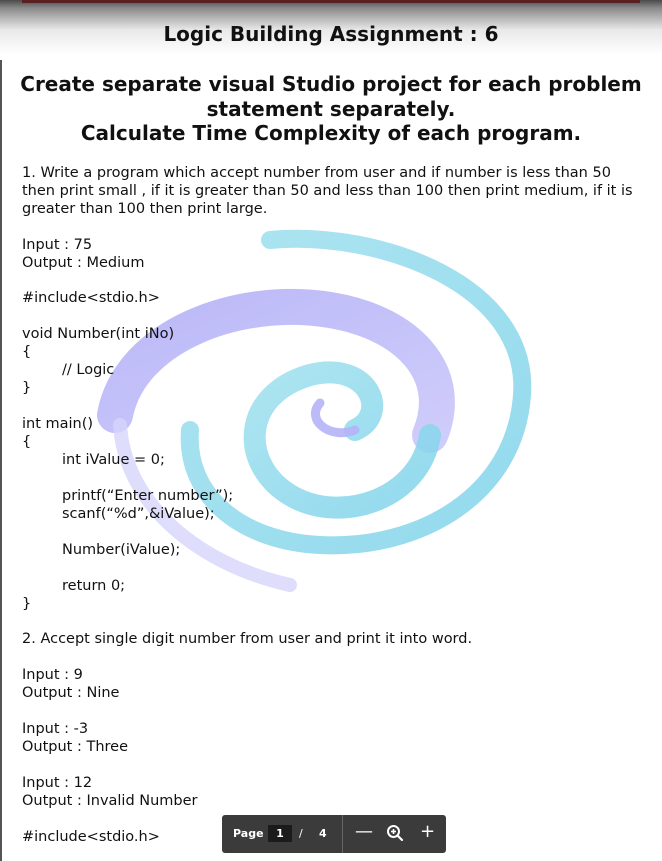 The width and height of the screenshot is (662, 861). Describe the element at coordinates (58, 424) in the screenshot. I see `code-main-signature: int main()` at that location.